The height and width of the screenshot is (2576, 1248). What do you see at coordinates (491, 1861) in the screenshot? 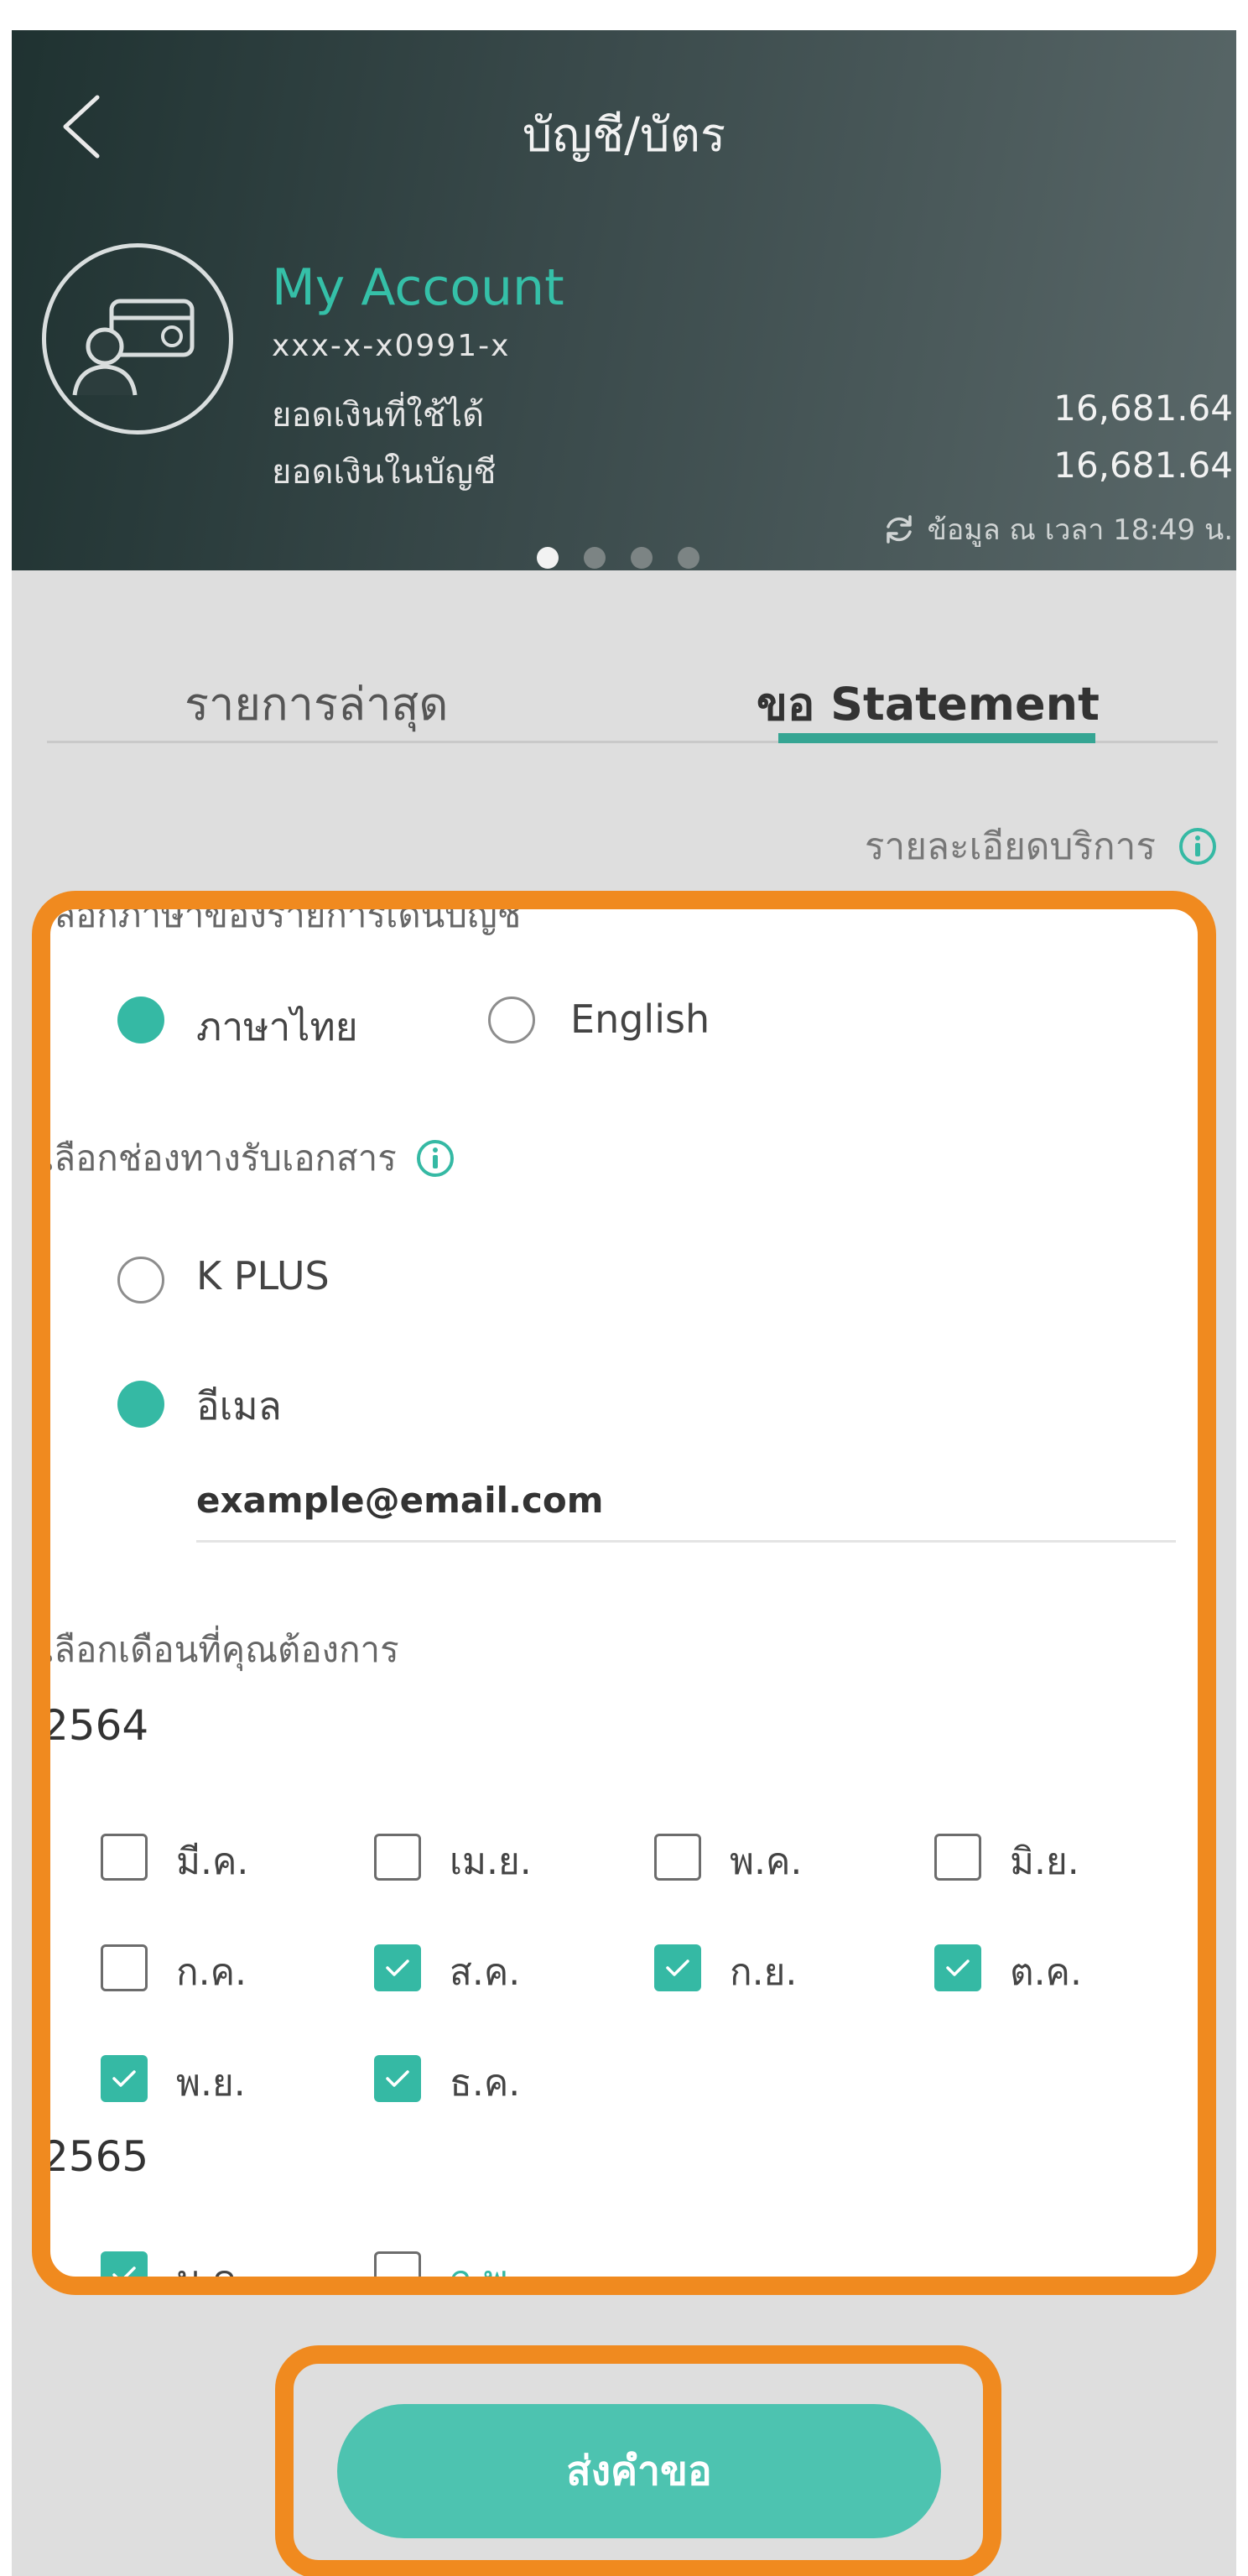
I see `month-label: เม.ย.` at bounding box center [491, 1861].